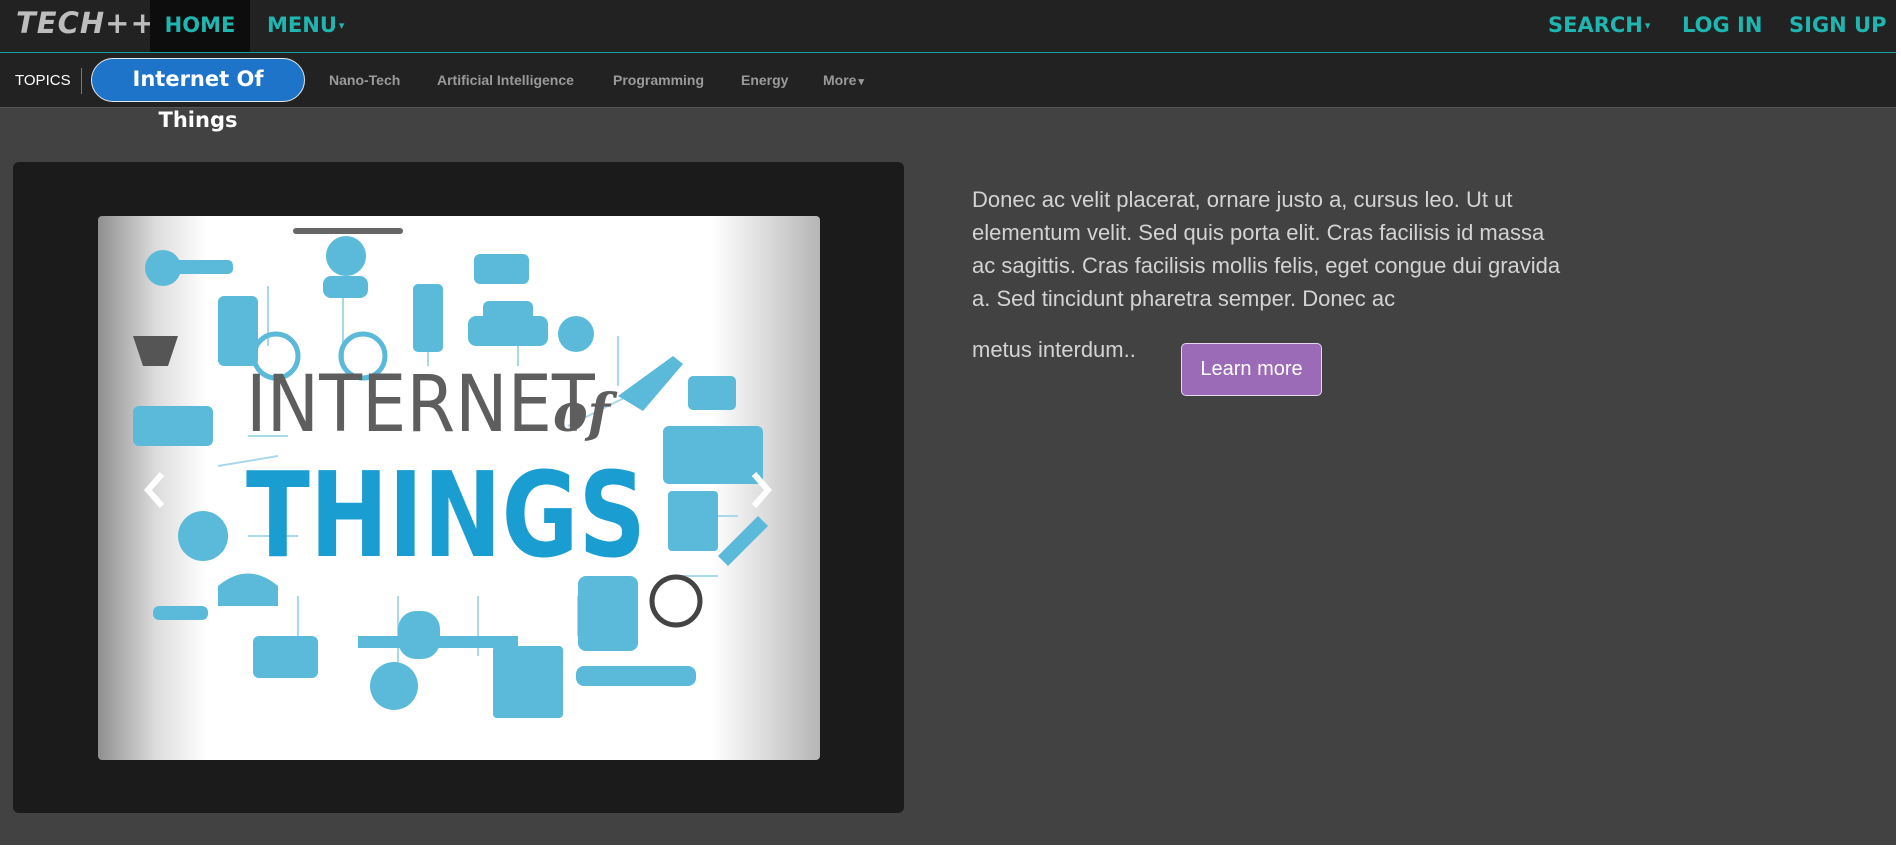  I want to click on topic-more-dropdown: More ▾, so click(843, 80).